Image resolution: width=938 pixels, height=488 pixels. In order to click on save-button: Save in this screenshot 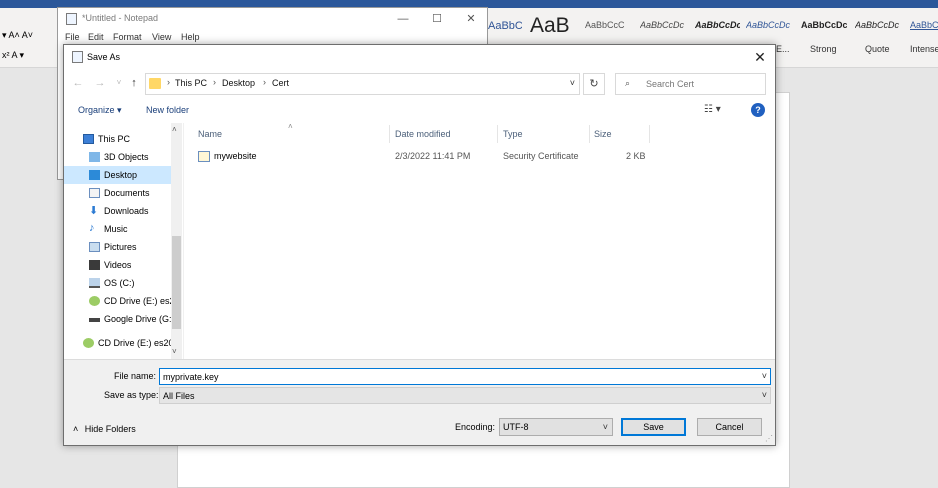, I will do `click(653, 427)`.